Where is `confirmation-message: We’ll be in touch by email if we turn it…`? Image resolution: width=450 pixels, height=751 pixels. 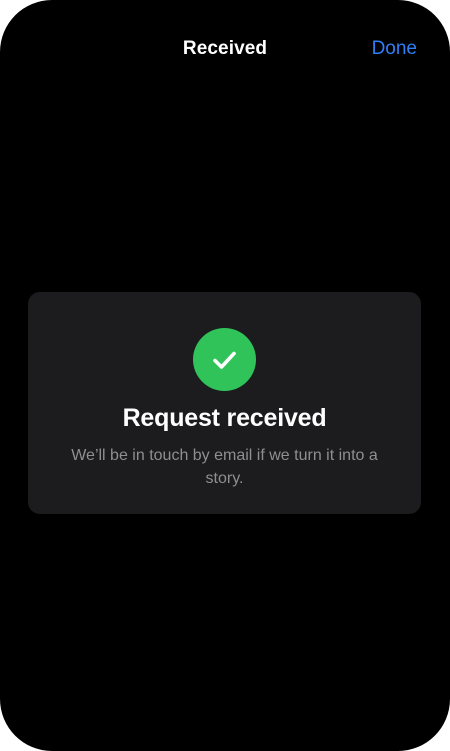
confirmation-message: We’ll be in touch by email if we turn it… is located at coordinates (224, 467).